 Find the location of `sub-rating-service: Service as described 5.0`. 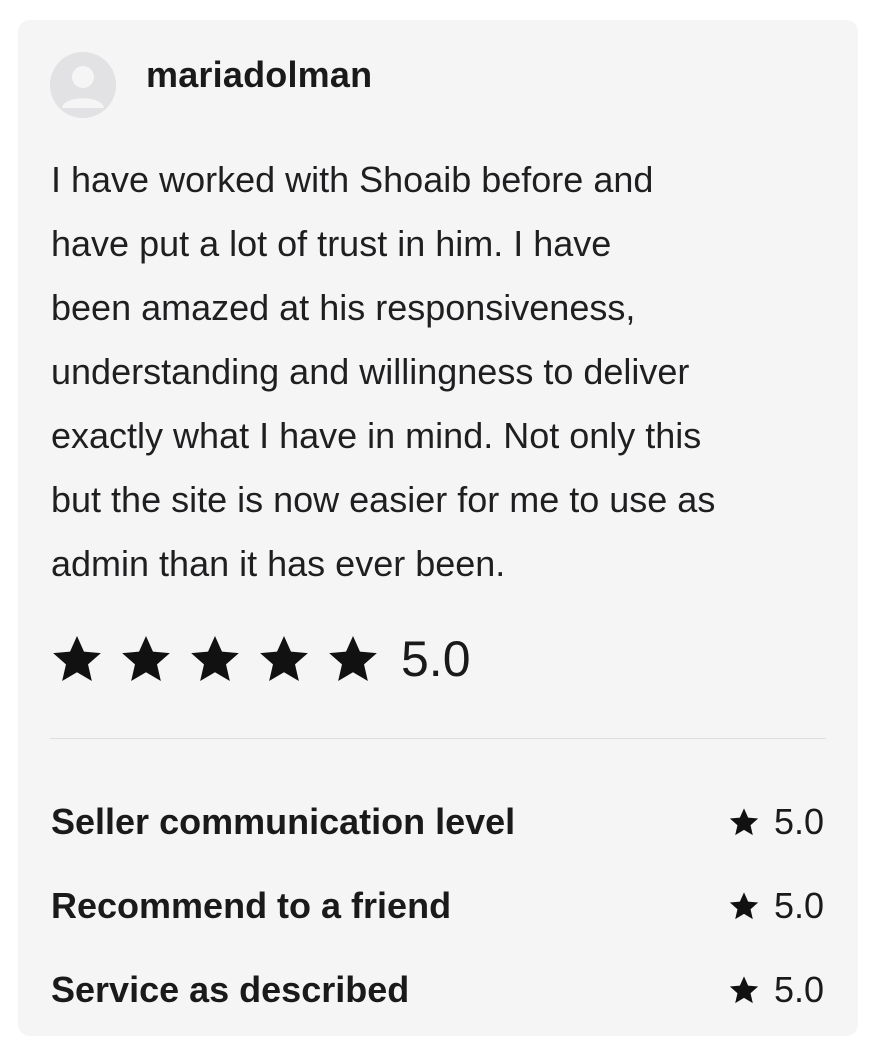

sub-rating-service: Service as described 5.0 is located at coordinates (437, 990).